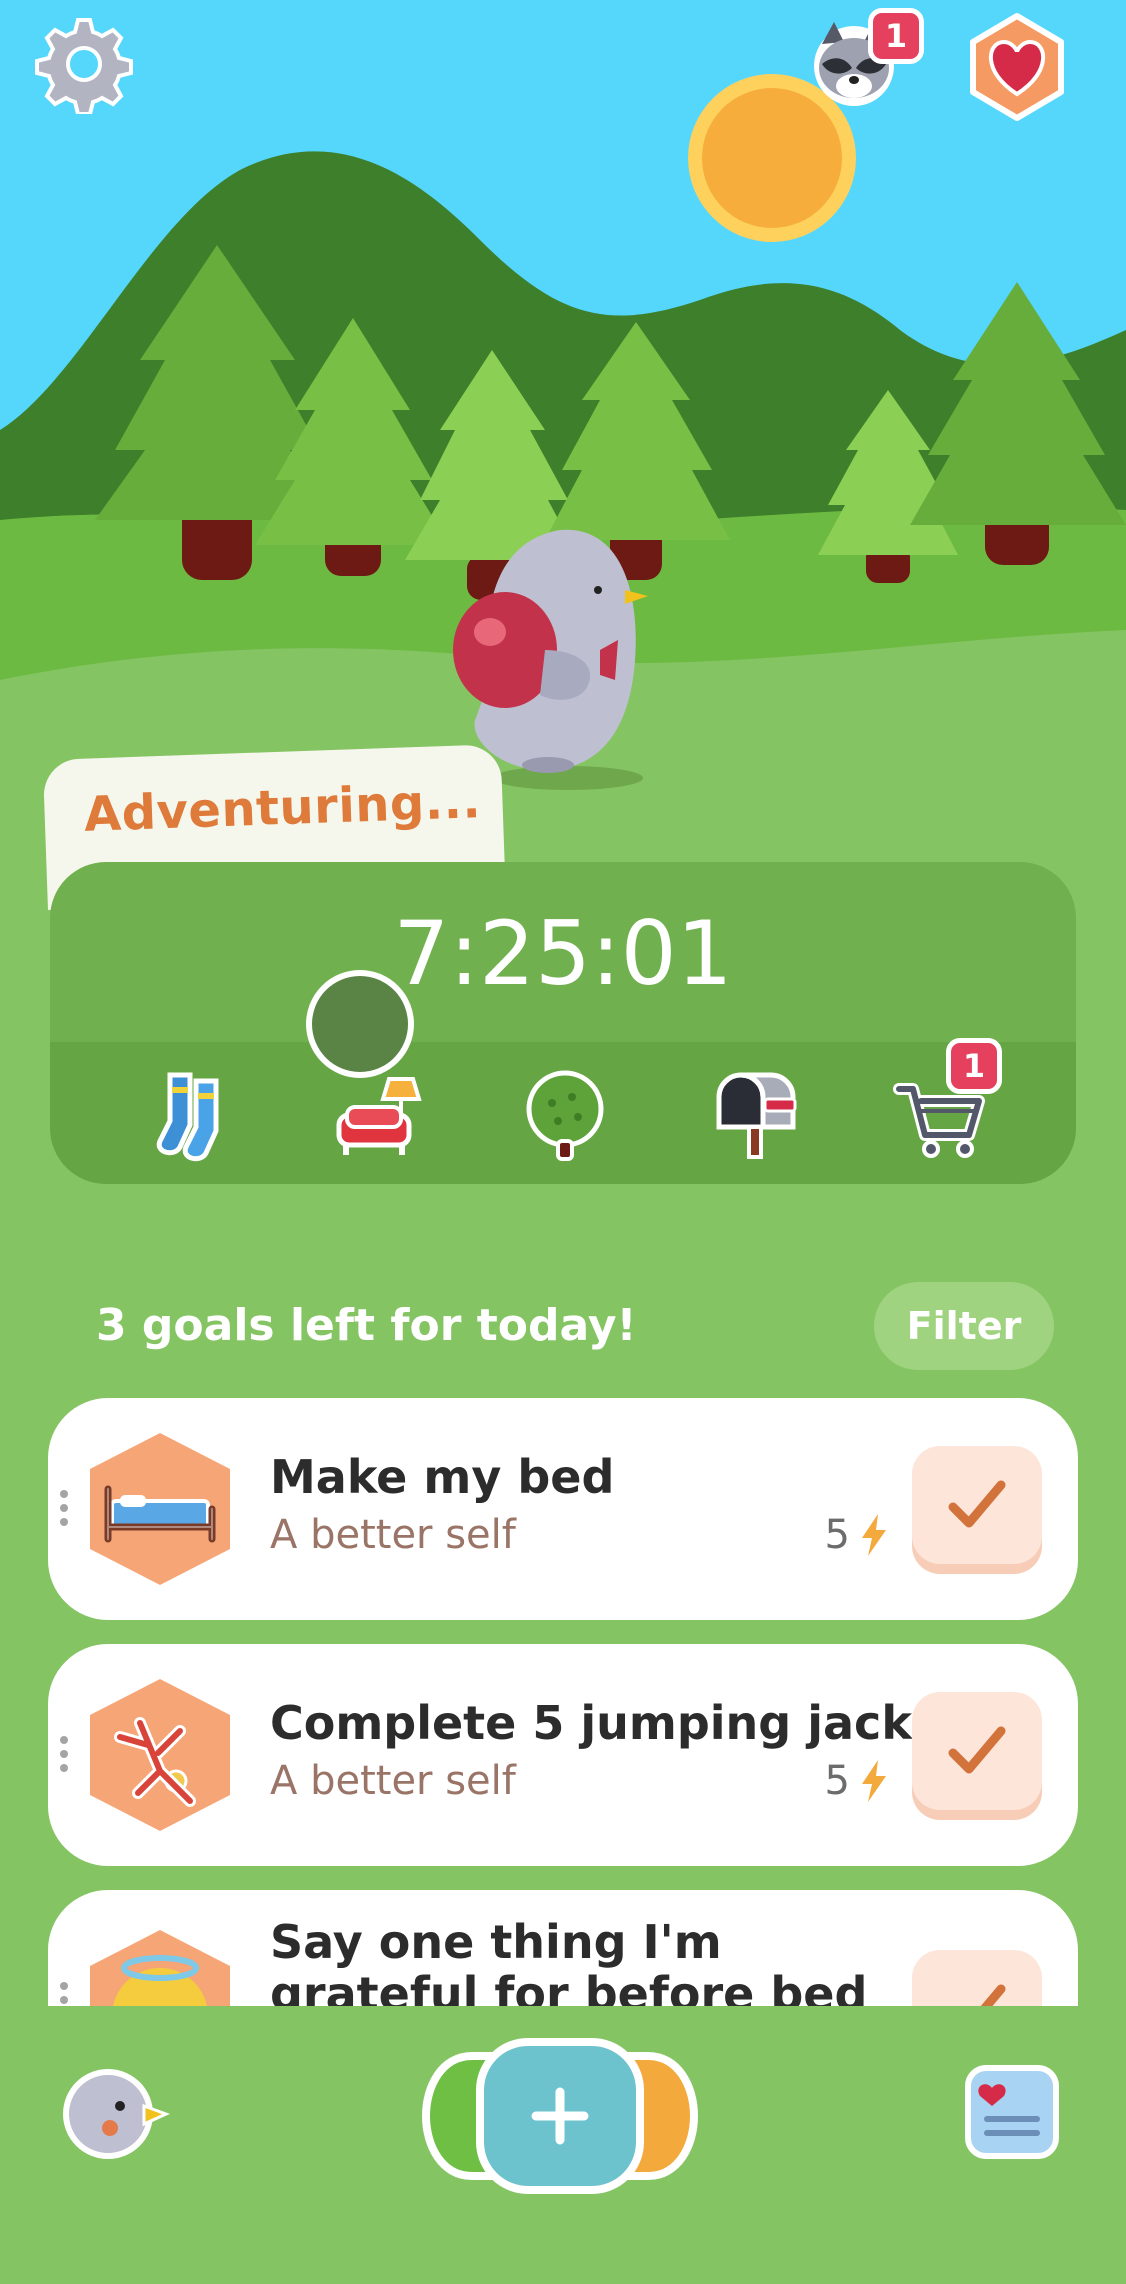 This screenshot has height=2284, width=1126. I want to click on stop-shop: 1, so click(944, 1105).